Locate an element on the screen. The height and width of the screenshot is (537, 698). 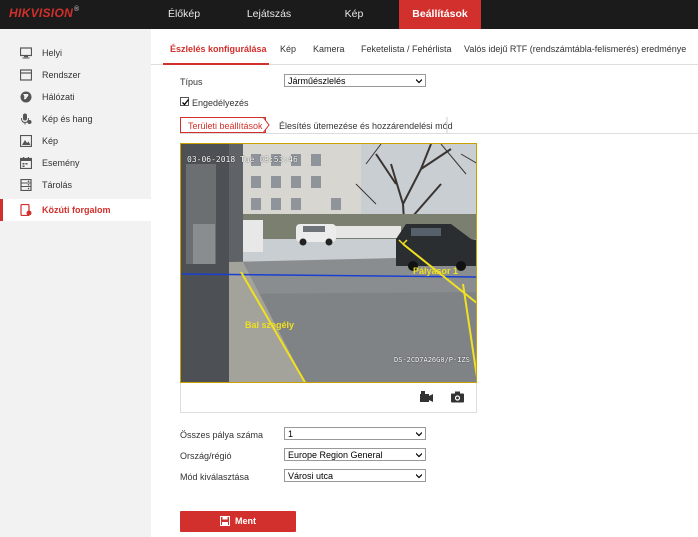
left-edge-label: Bal szegély is located at coordinates (270, 325).